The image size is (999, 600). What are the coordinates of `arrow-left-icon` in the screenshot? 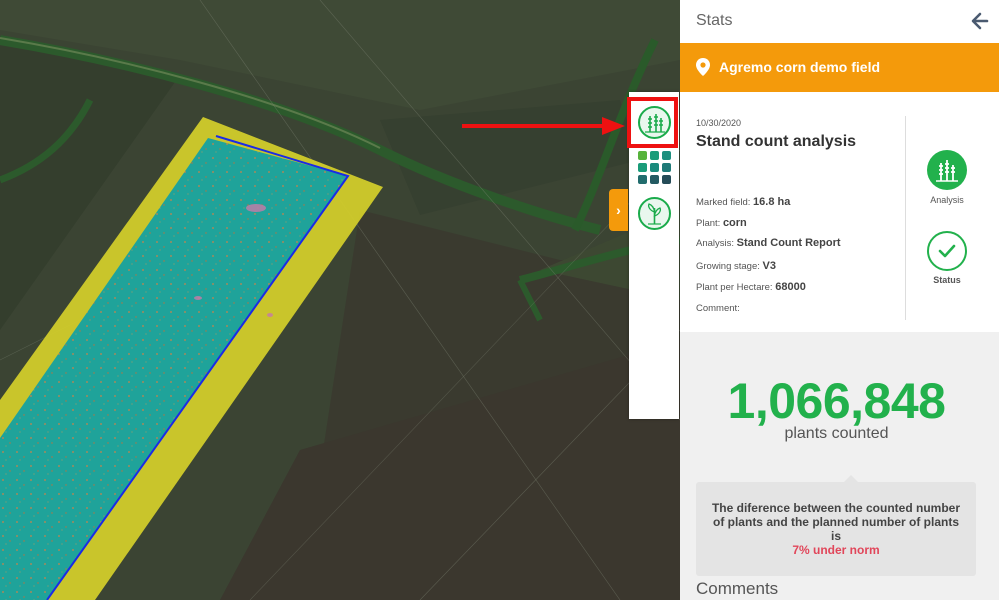 It's located at (980, 21).